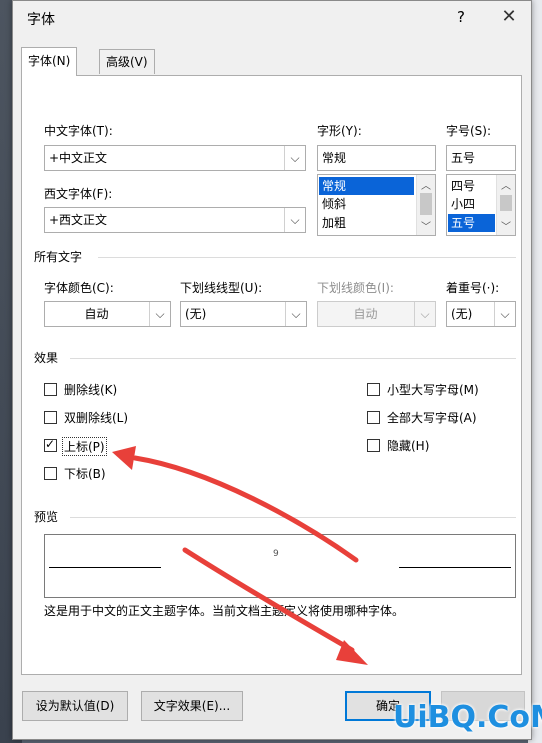  Describe the element at coordinates (469, 131) in the screenshot. I see `font-size-label: 字号(S):` at that location.